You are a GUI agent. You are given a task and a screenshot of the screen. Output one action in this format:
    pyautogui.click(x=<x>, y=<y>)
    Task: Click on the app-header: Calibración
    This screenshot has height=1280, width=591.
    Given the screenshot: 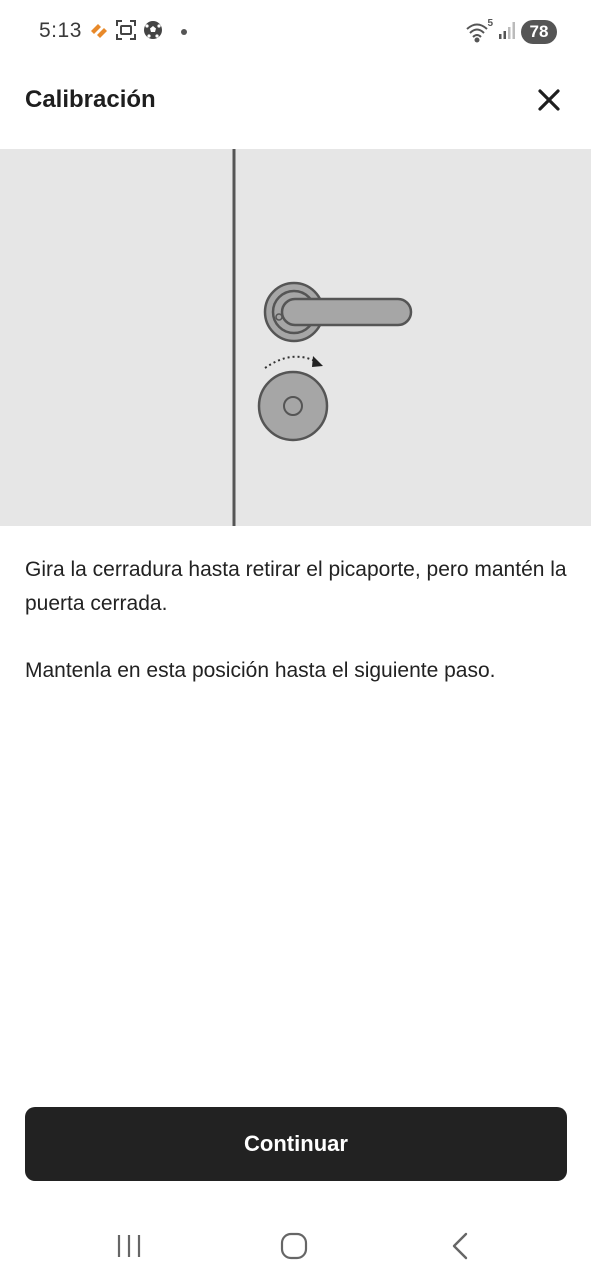 What is the action you would take?
    pyautogui.click(x=295, y=106)
    